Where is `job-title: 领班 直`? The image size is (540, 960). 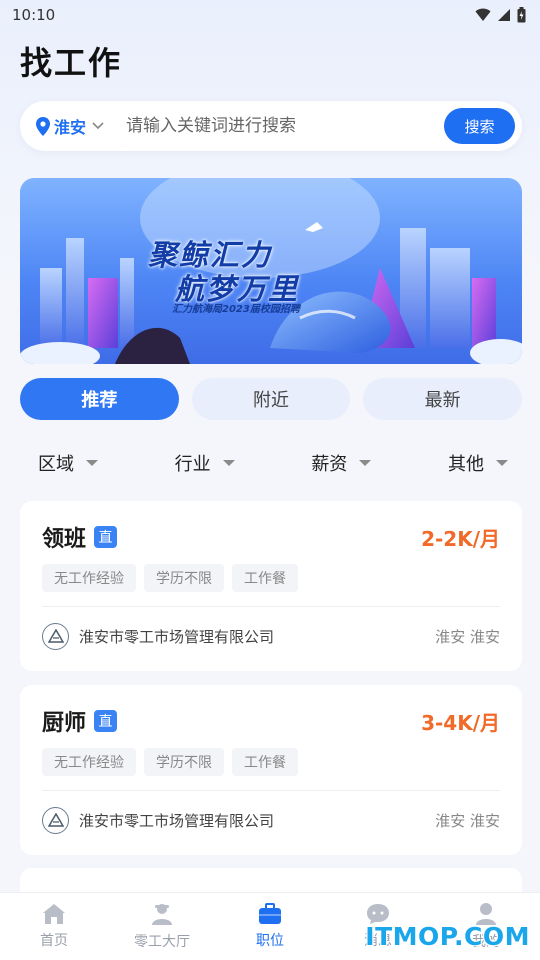 job-title: 领班 直 is located at coordinates (80, 537).